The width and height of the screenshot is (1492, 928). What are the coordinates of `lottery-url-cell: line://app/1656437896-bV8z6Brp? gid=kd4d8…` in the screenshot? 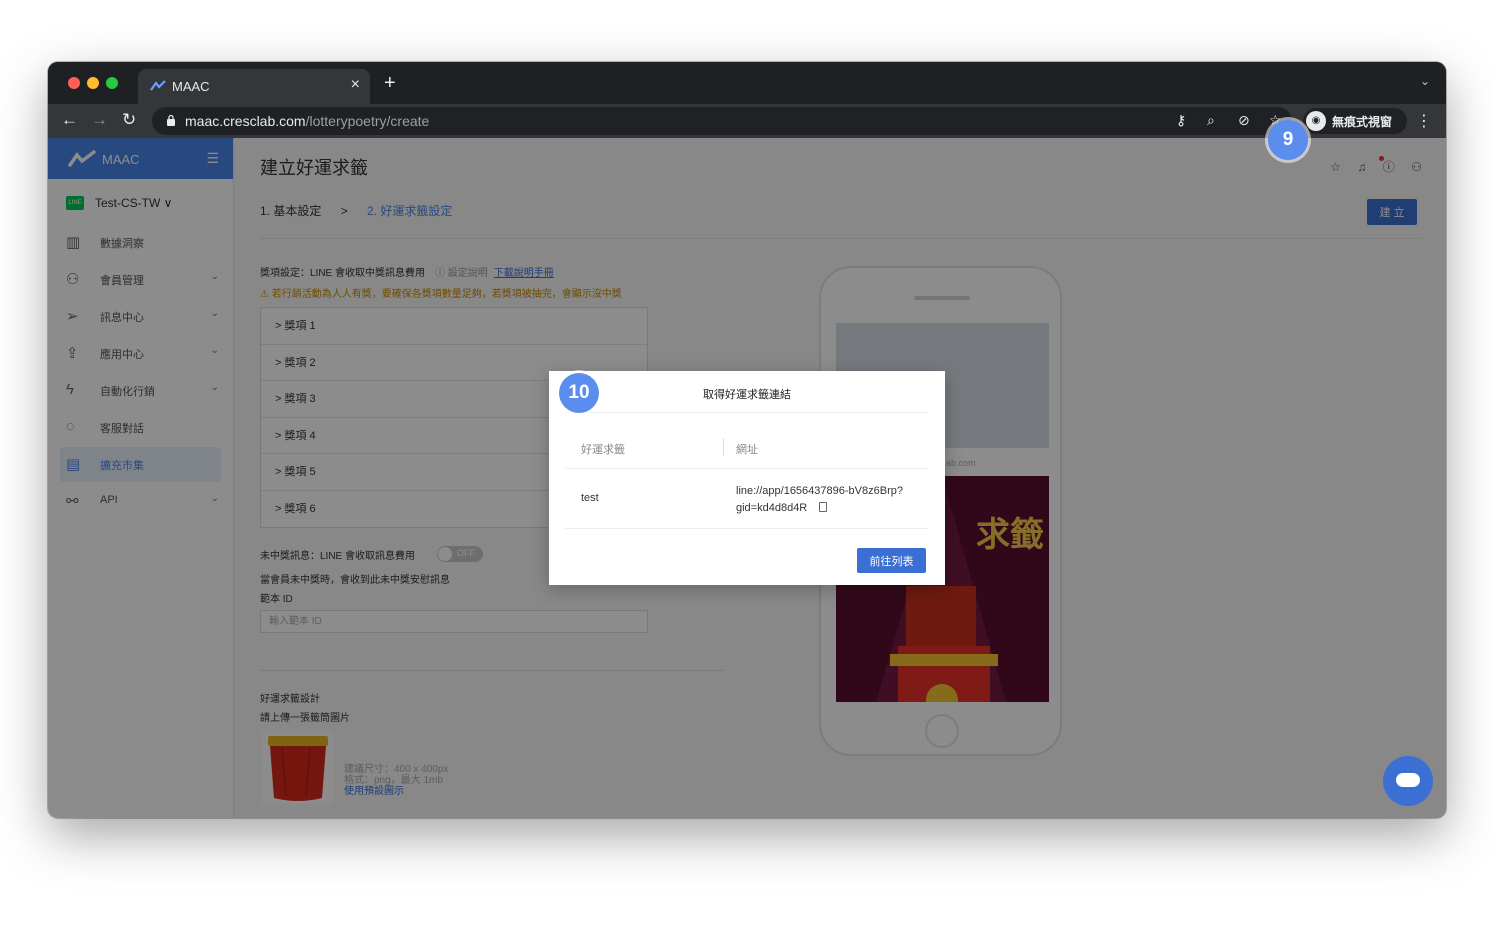 It's located at (831, 500).